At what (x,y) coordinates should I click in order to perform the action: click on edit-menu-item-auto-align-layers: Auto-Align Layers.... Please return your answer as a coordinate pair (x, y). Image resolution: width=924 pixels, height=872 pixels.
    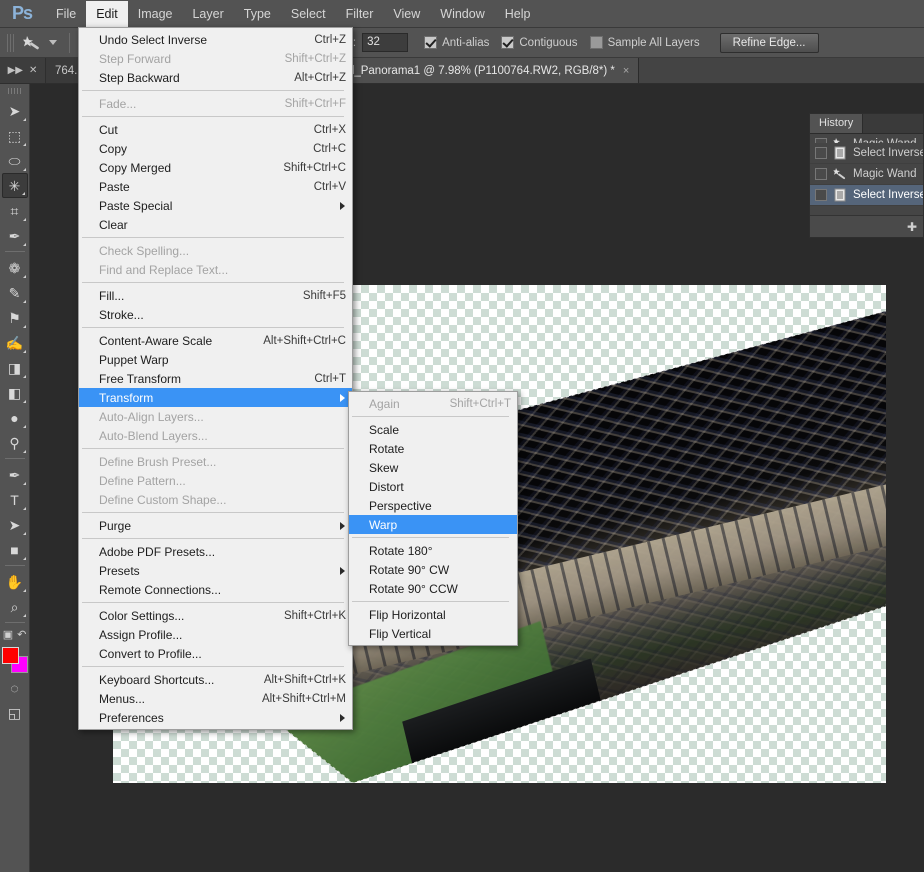
    Looking at the image, I should click on (215, 416).